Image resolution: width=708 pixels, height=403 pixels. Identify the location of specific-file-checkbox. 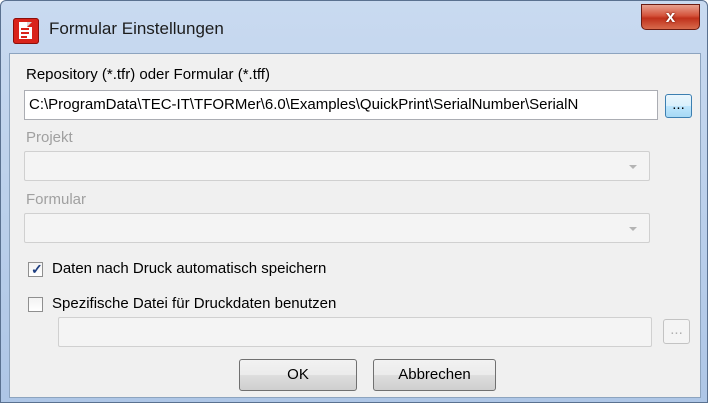
(35, 304).